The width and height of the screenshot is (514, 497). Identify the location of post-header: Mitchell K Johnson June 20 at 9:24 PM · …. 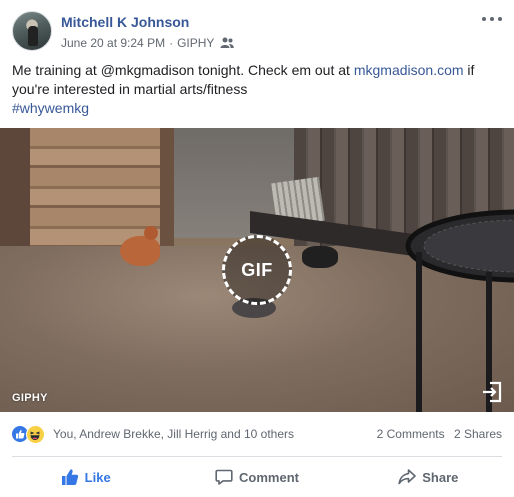
(257, 29).